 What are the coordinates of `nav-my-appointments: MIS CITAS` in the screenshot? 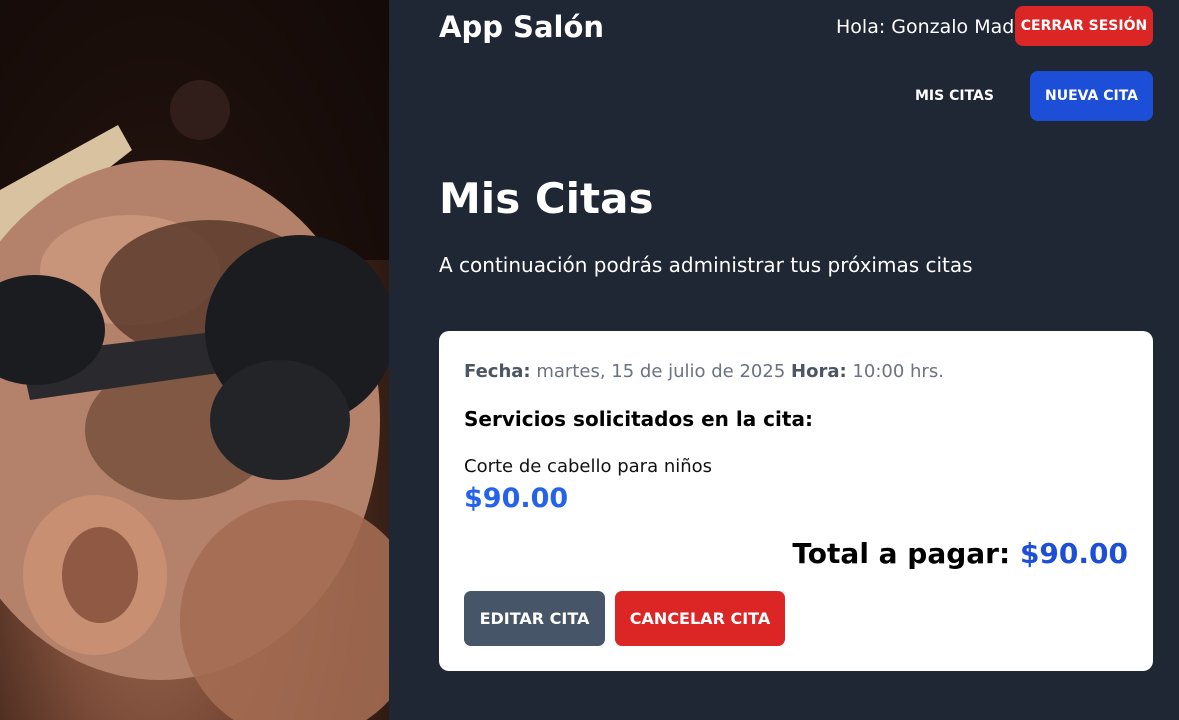 It's located at (954, 96).